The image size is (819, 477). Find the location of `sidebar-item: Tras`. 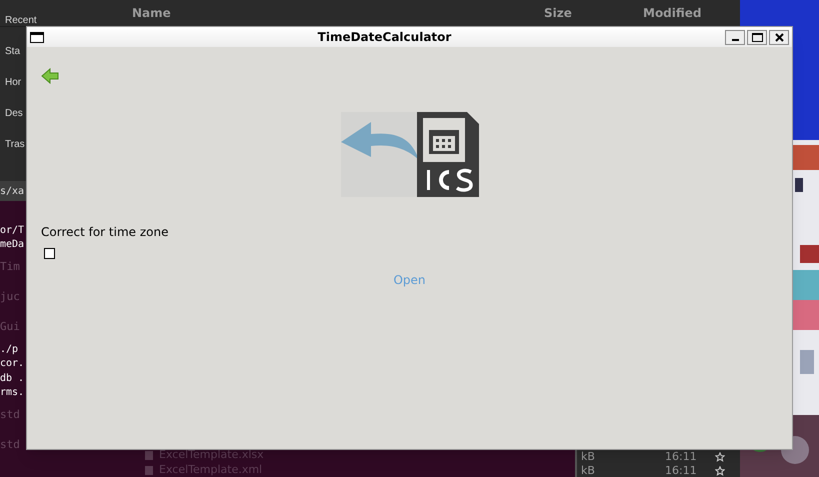

sidebar-item: Tras is located at coordinates (15, 145).